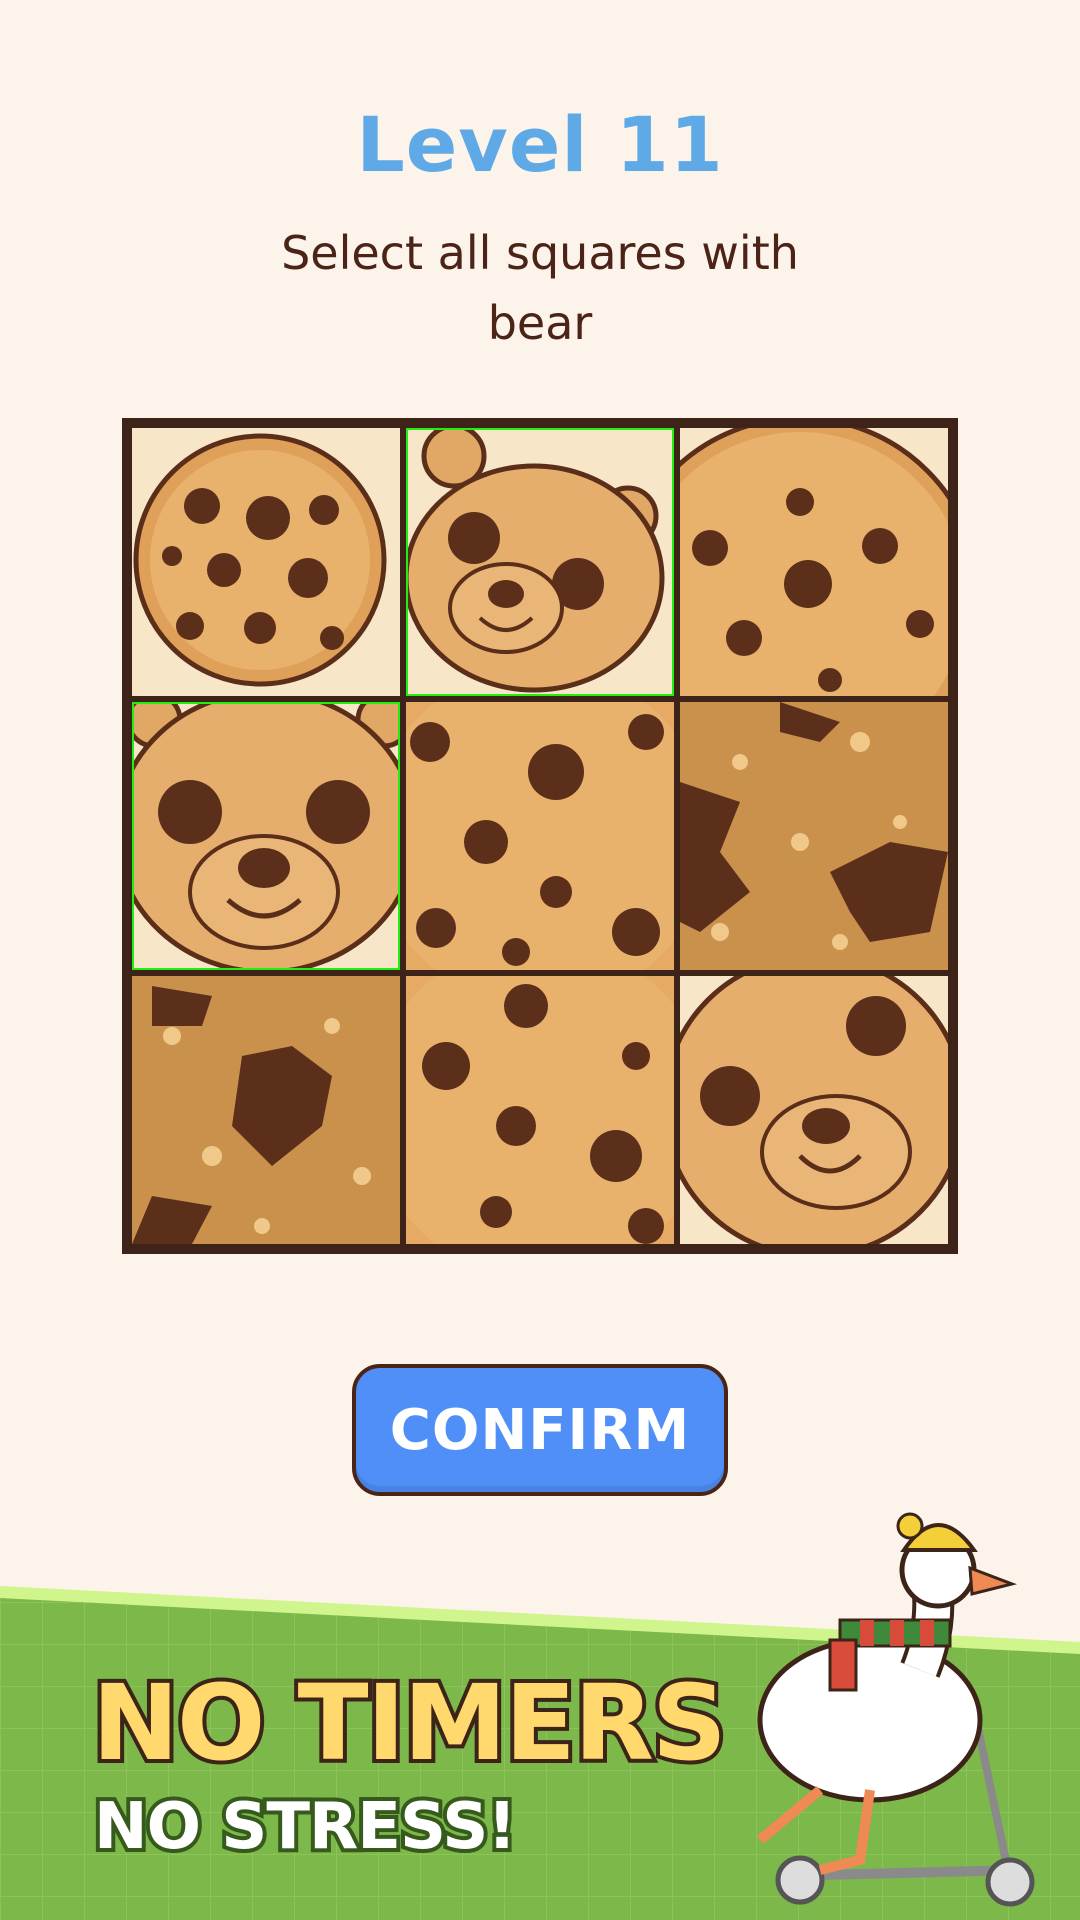  Describe the element at coordinates (540, 1430) in the screenshot. I see `confirm-button: CONFIRM` at that location.